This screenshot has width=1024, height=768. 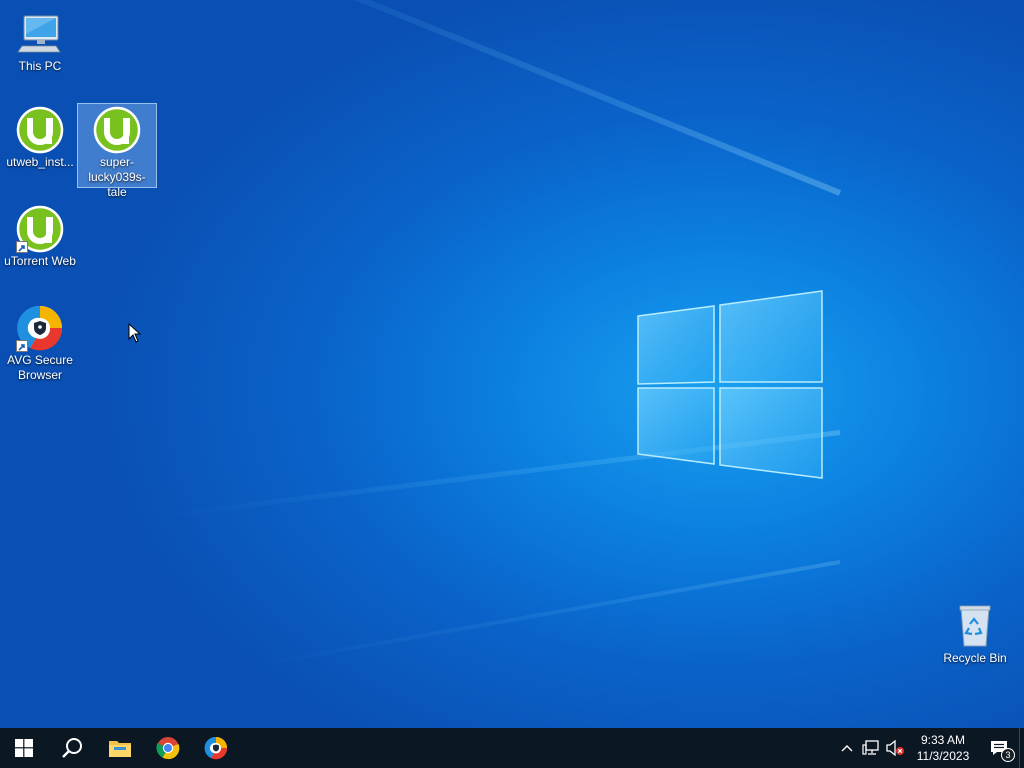 I want to click on search-button, so click(x=72, y=748).